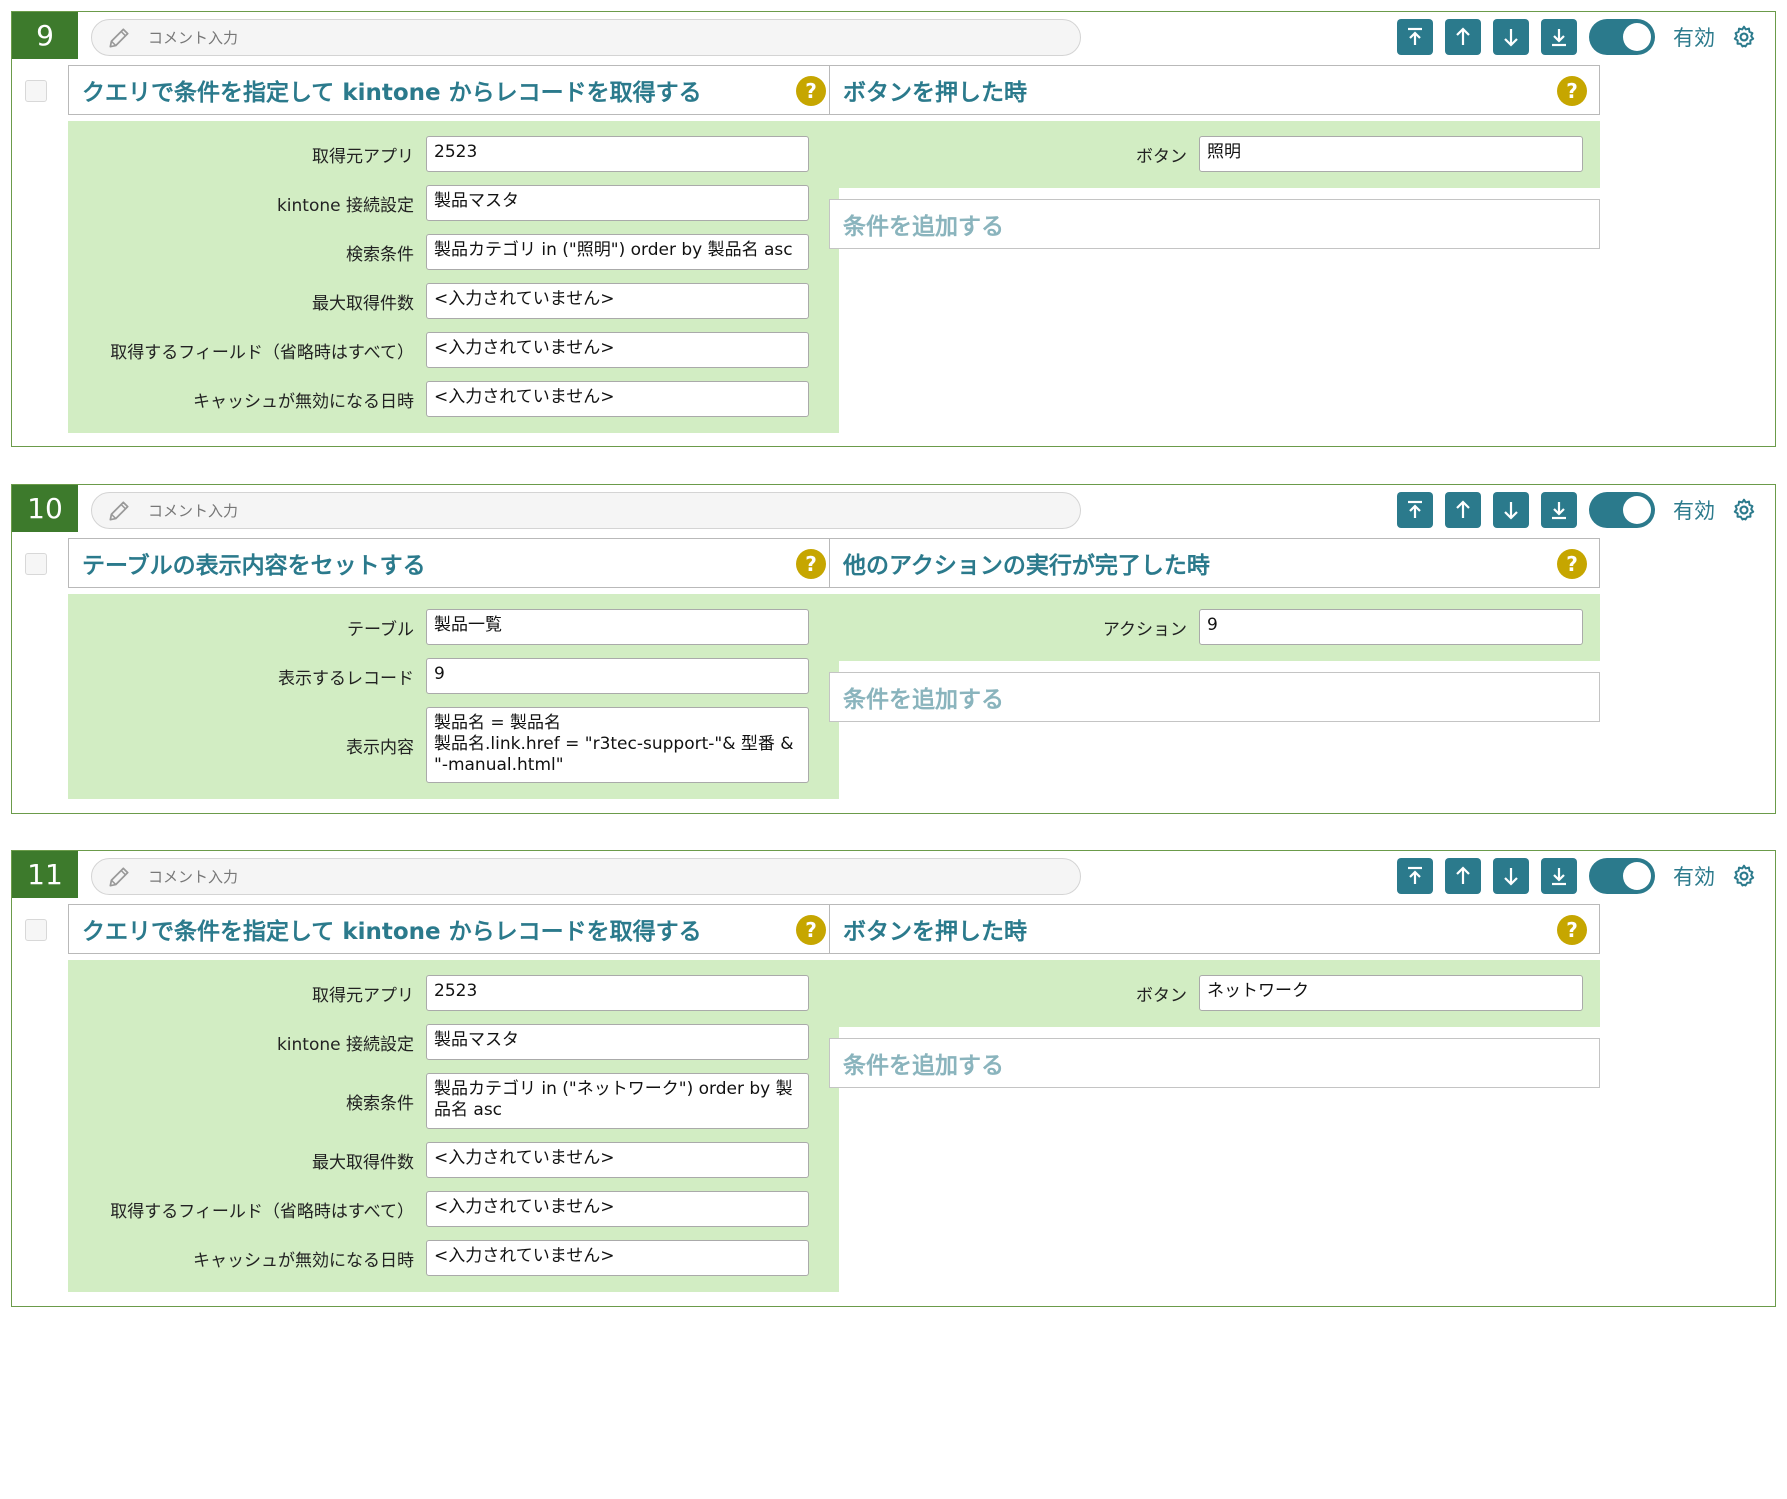 This screenshot has width=1787, height=1499. I want to click on trigger-panel: 他のアクションの実行が完了した時 ? アクション 9 条件を追加する, so click(1214, 630).